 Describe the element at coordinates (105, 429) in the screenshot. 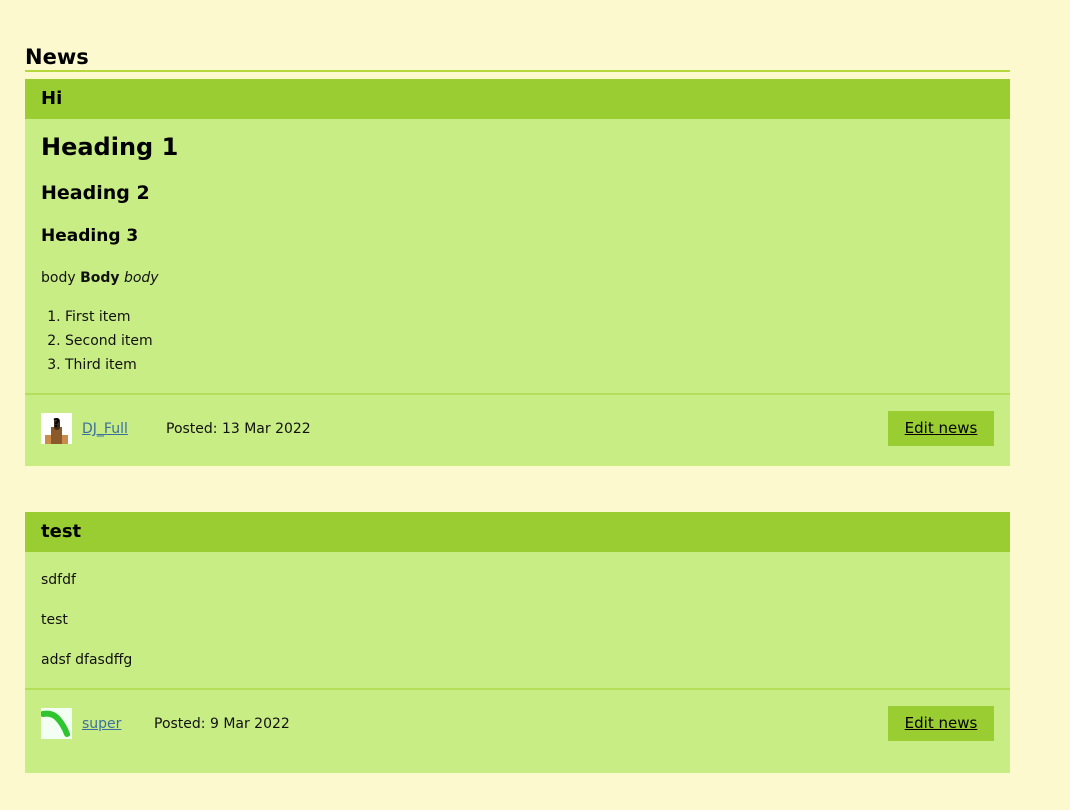

I see `author-link: DJ_Full` at that location.